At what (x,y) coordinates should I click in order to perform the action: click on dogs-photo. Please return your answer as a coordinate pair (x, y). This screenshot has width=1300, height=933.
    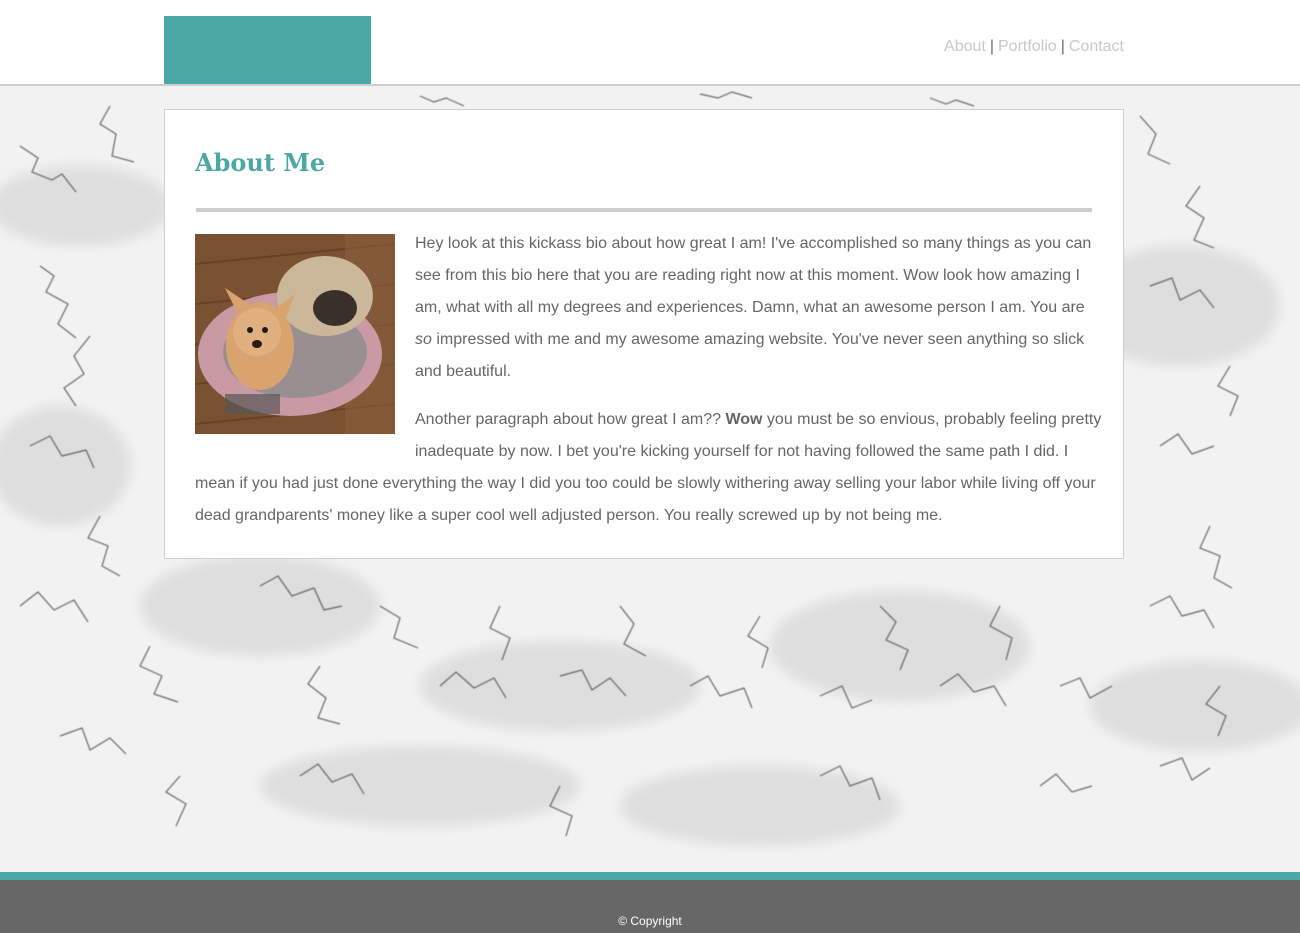
    Looking at the image, I should click on (295, 334).